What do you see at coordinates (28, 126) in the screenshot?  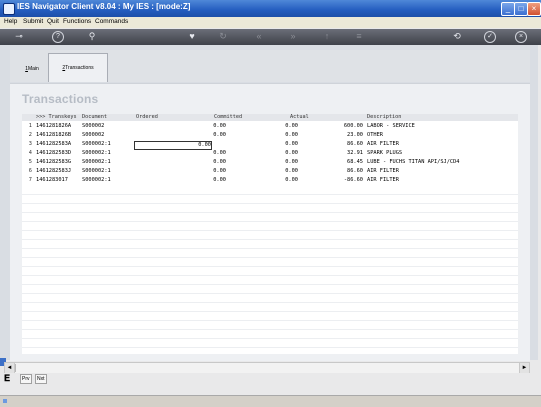 I see `row-number: 1` at bounding box center [28, 126].